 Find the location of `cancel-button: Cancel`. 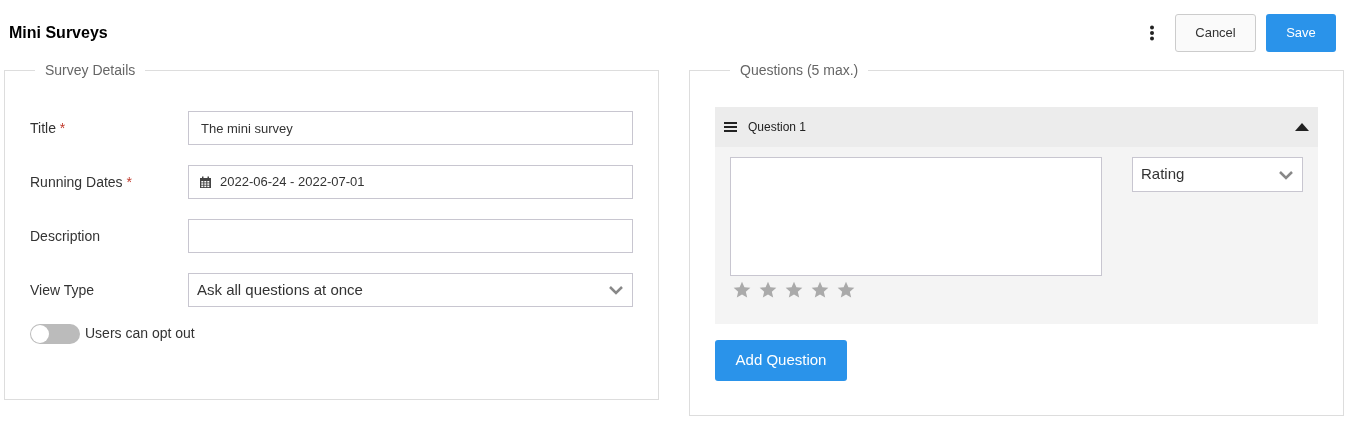

cancel-button: Cancel is located at coordinates (1215, 33).